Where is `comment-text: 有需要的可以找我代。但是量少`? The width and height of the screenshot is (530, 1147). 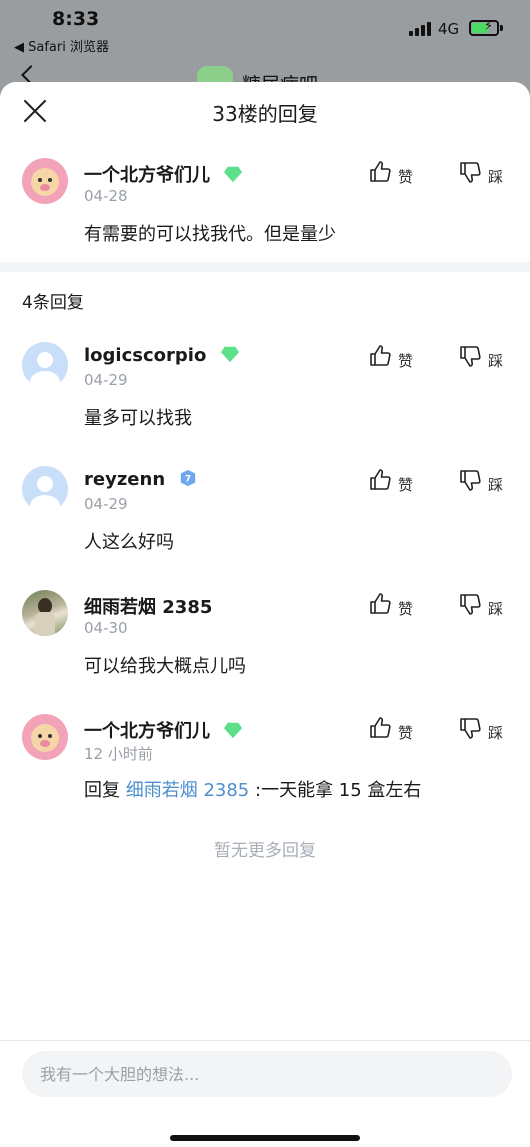
comment-text: 有需要的可以找我代。但是量少 is located at coordinates (210, 234).